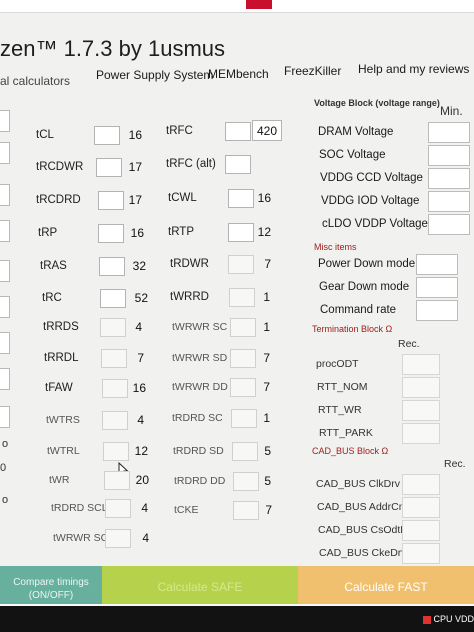 This screenshot has width=474, height=632. Describe the element at coordinates (200, 387) in the screenshot. I see `timing-label: tWRWR DD` at that location.